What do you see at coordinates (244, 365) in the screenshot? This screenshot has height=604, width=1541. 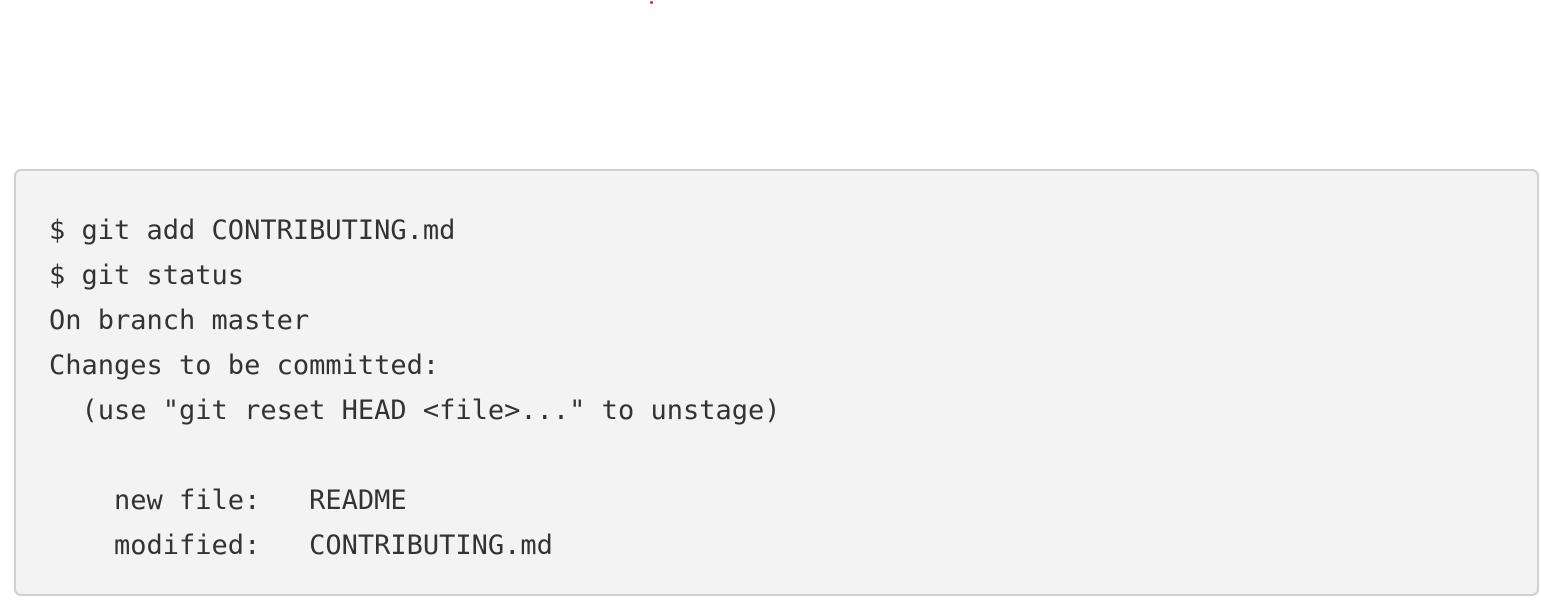 I see `terminal-line: Changes to be committed:` at bounding box center [244, 365].